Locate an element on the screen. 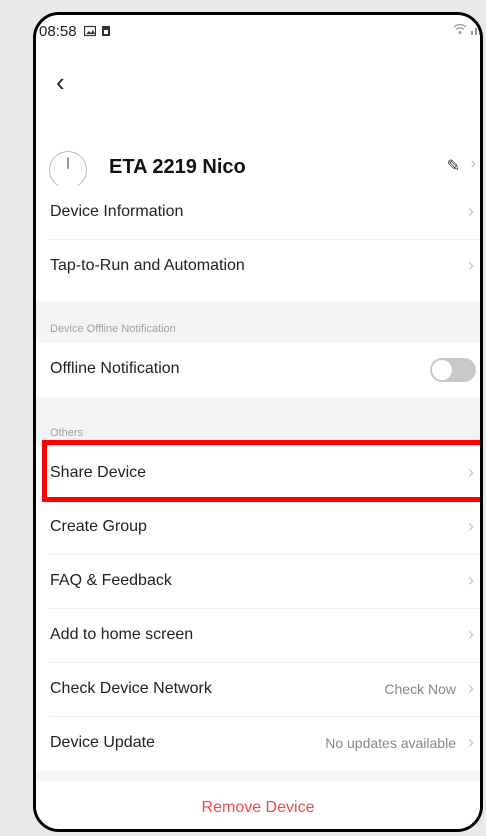 The height and width of the screenshot is (836, 486). section-title-offline: Device Offline Notification is located at coordinates (113, 329).